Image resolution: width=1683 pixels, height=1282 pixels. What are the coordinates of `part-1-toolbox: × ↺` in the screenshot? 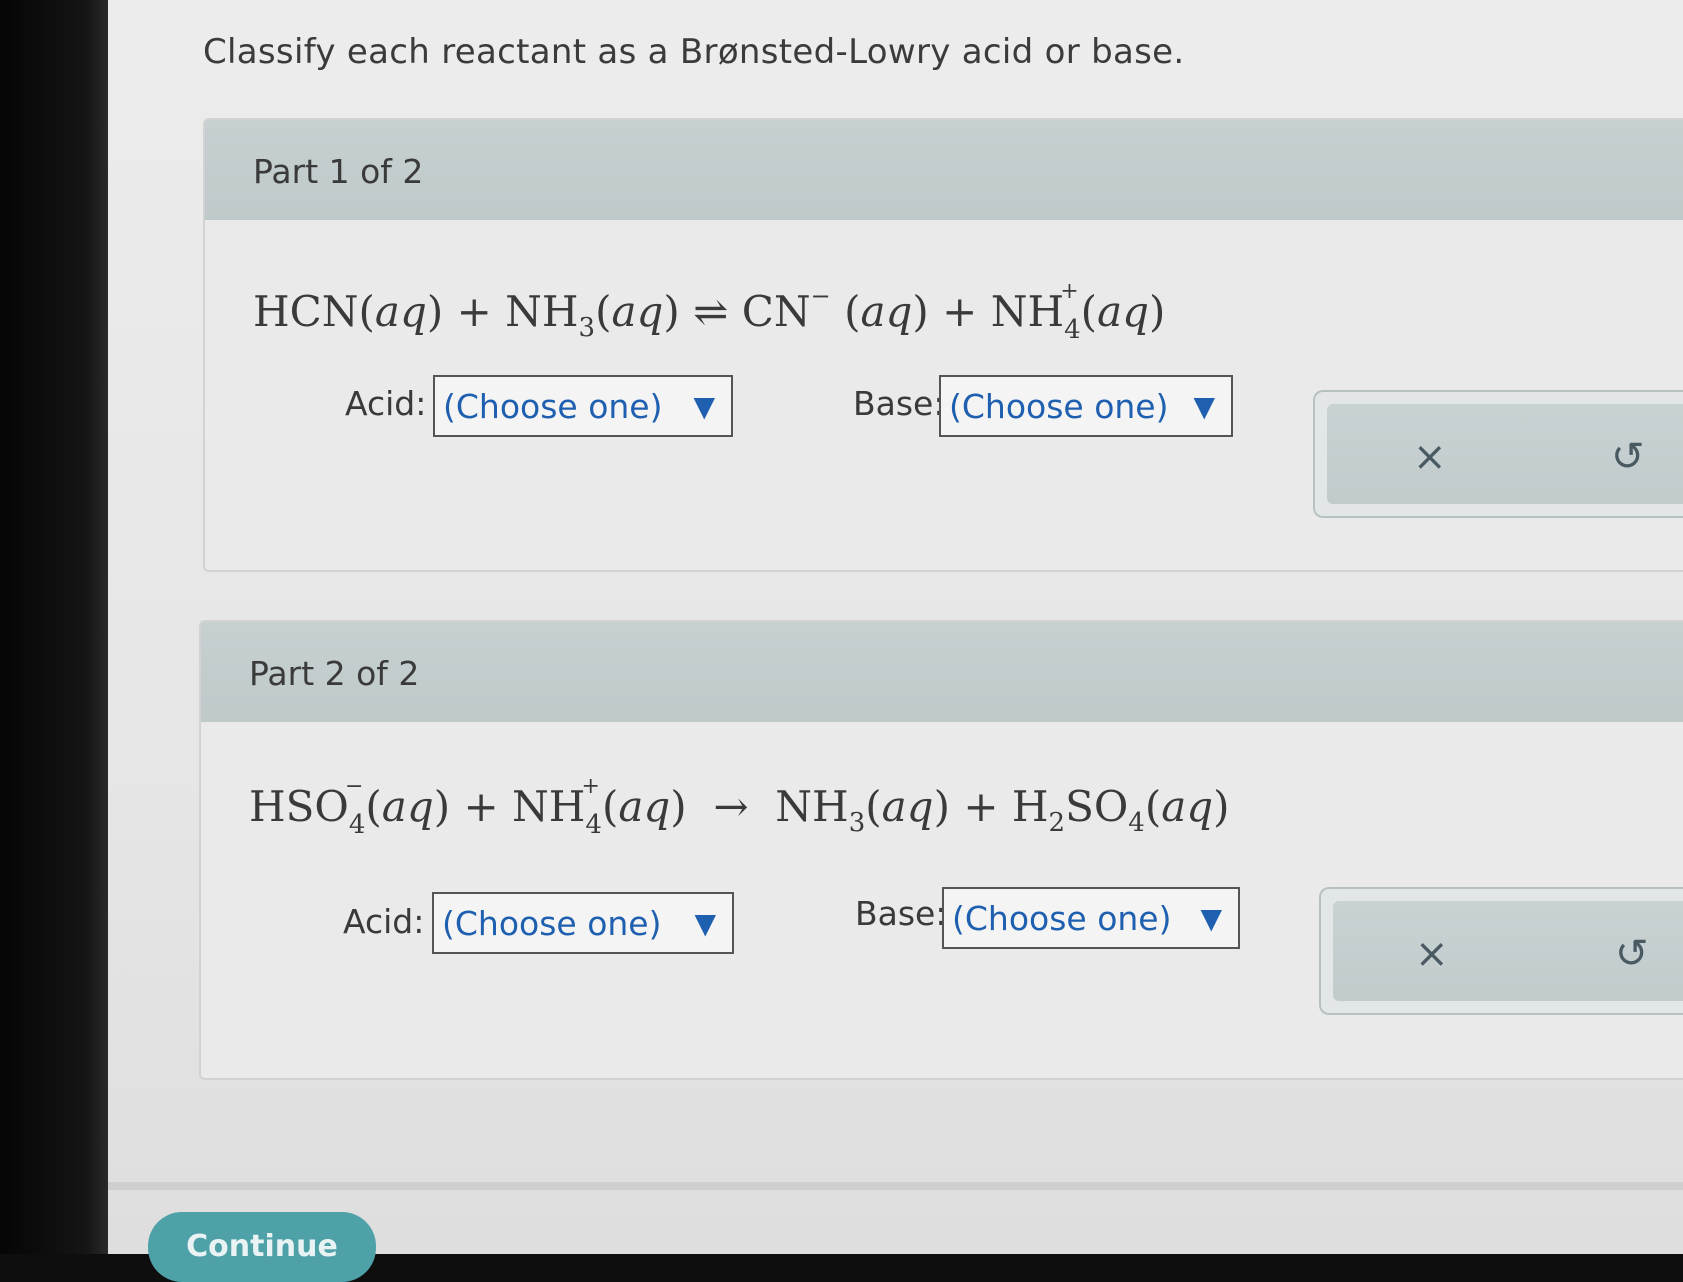 It's located at (1498, 454).